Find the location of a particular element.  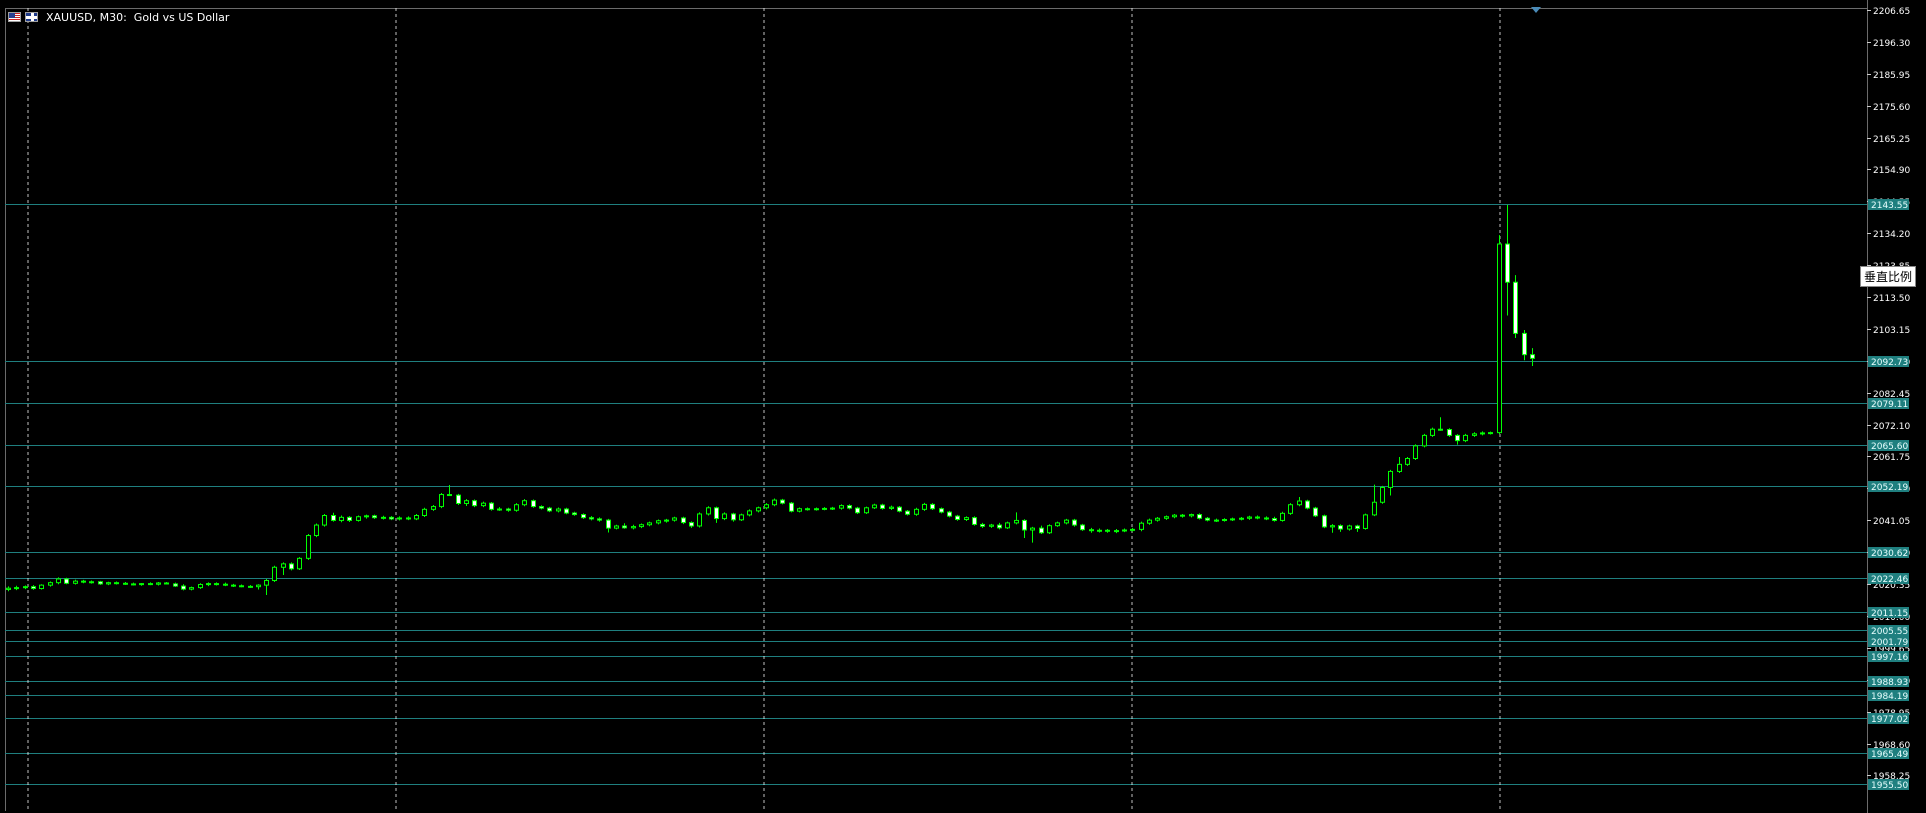

price-tick-label: 2061.75 is located at coordinates (1891, 458).